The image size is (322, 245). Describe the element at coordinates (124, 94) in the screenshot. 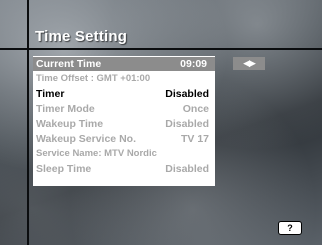

I see `menu-row-timer: Timer Disabled` at that location.